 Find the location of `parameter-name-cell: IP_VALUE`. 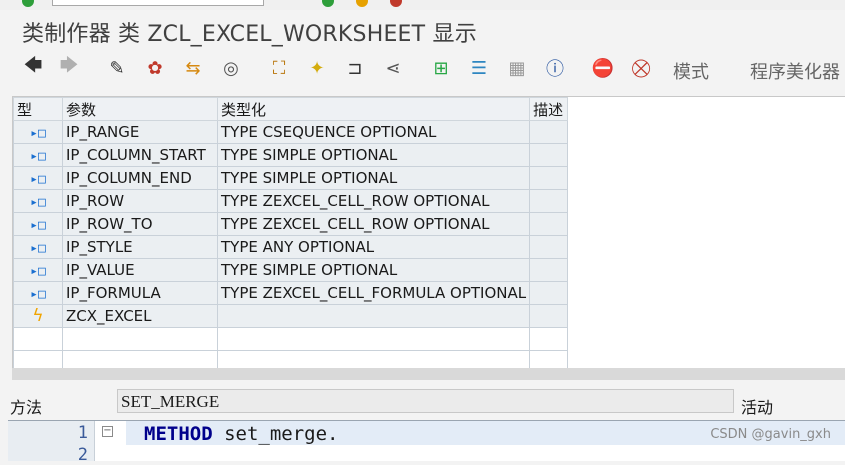

parameter-name-cell: IP_VALUE is located at coordinates (140, 270).